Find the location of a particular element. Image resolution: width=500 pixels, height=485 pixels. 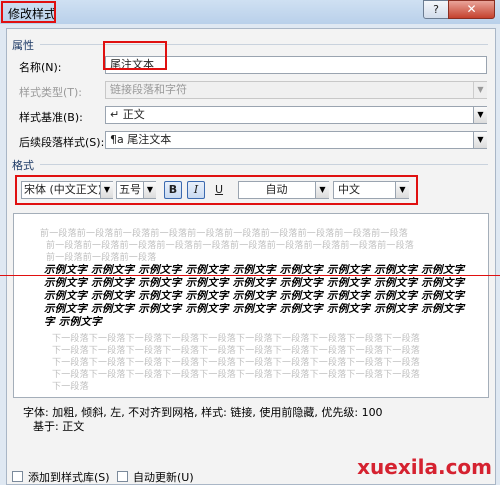

annotation-line is located at coordinates (250, 275).